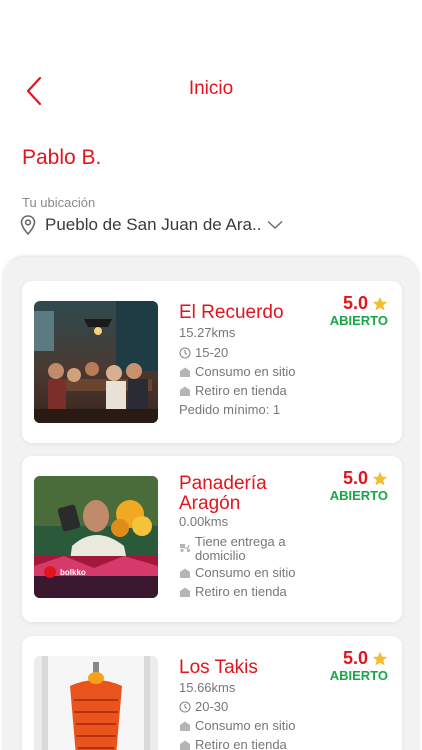  I want to click on location-selector: Pueblo de San Juan de Ara.., so click(151, 225).